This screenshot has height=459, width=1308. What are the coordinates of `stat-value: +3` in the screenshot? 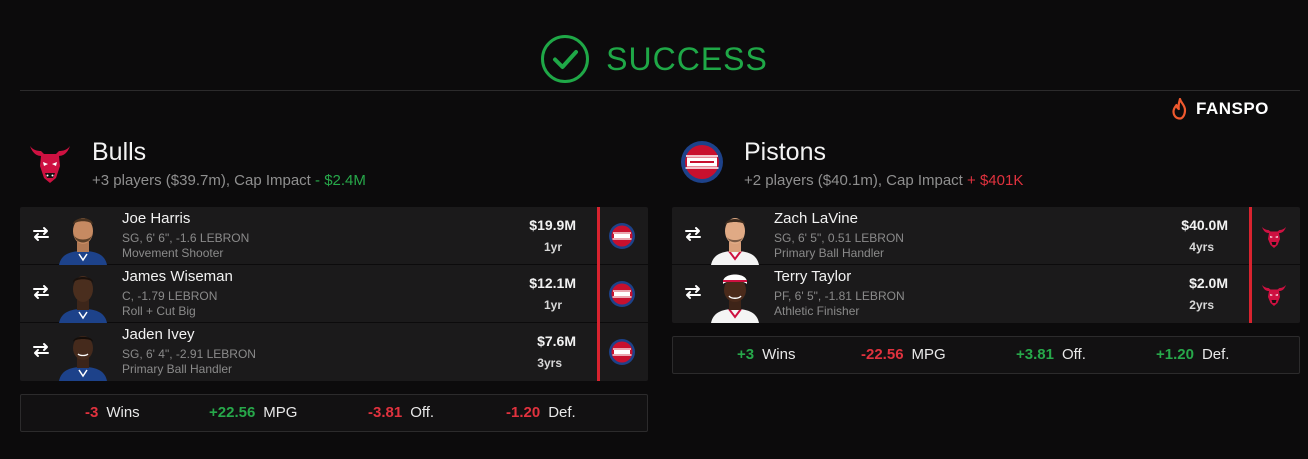 It's located at (746, 354).